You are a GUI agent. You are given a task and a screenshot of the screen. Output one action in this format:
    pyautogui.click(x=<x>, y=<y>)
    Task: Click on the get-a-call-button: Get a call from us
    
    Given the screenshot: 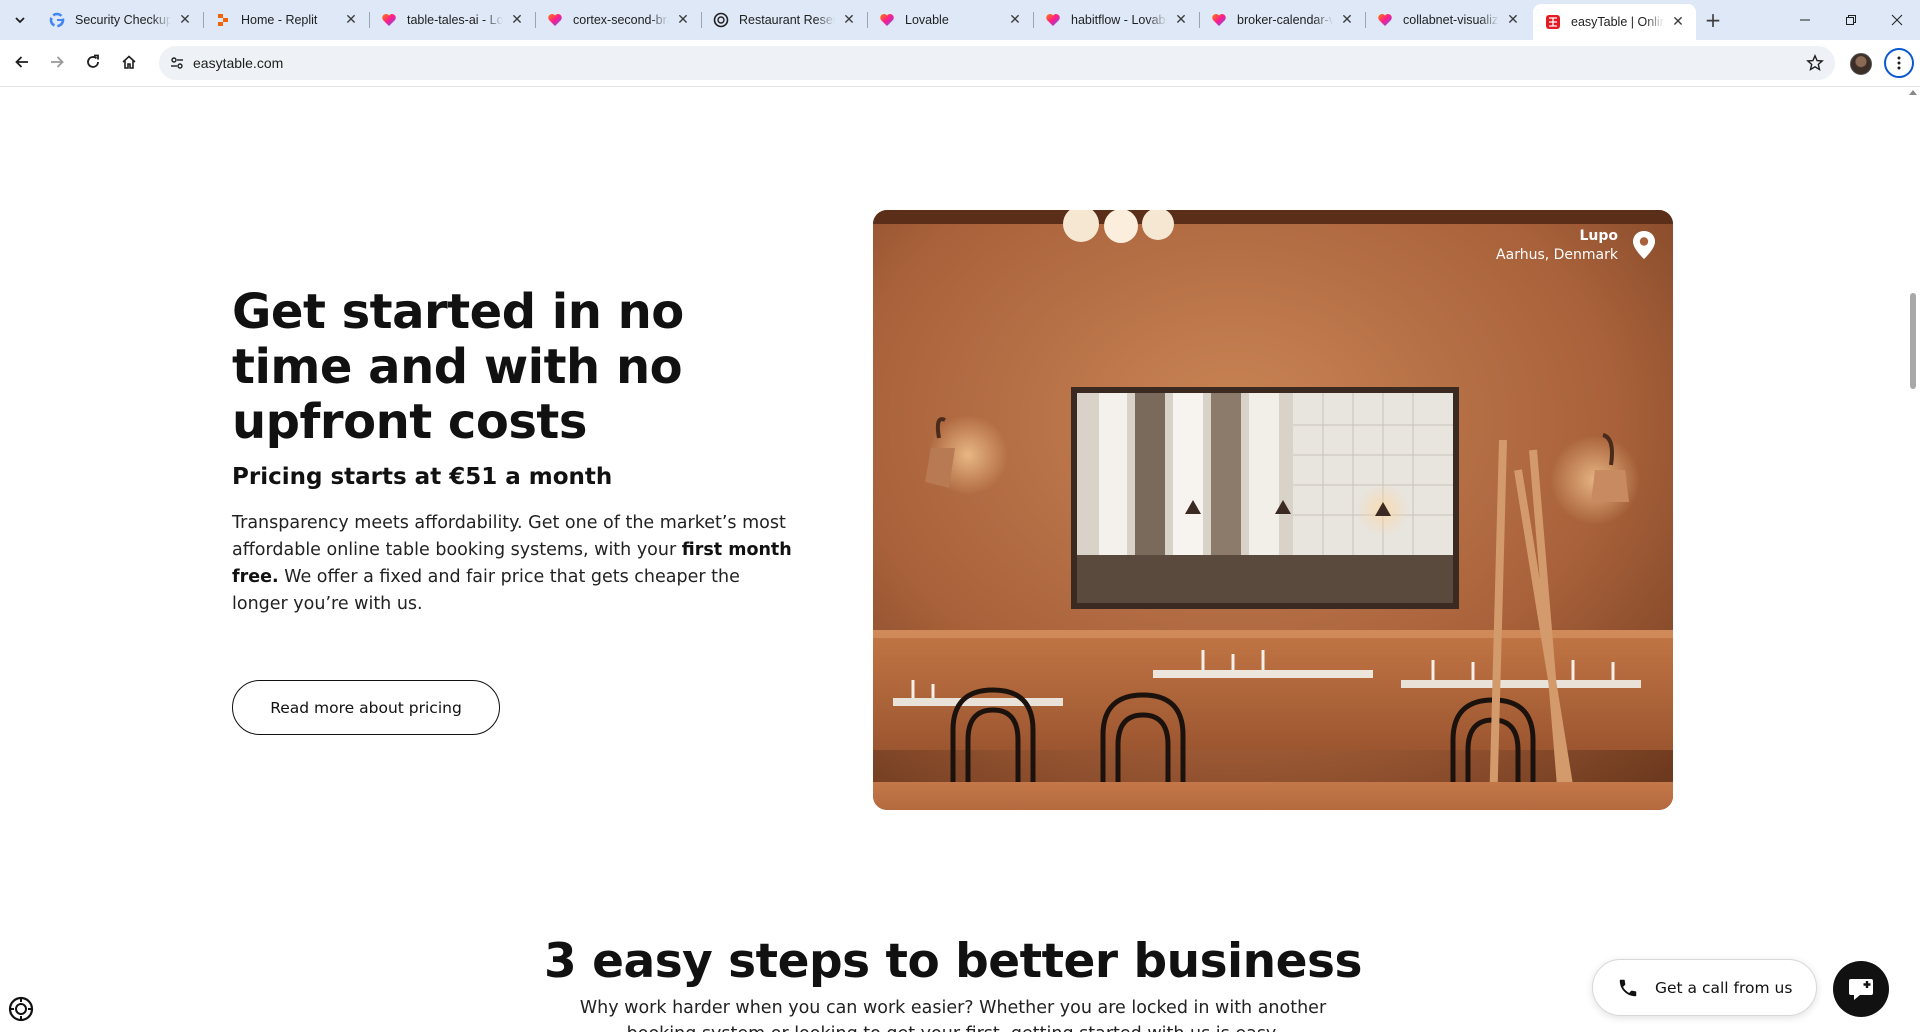 What is the action you would take?
    pyautogui.click(x=1704, y=987)
    